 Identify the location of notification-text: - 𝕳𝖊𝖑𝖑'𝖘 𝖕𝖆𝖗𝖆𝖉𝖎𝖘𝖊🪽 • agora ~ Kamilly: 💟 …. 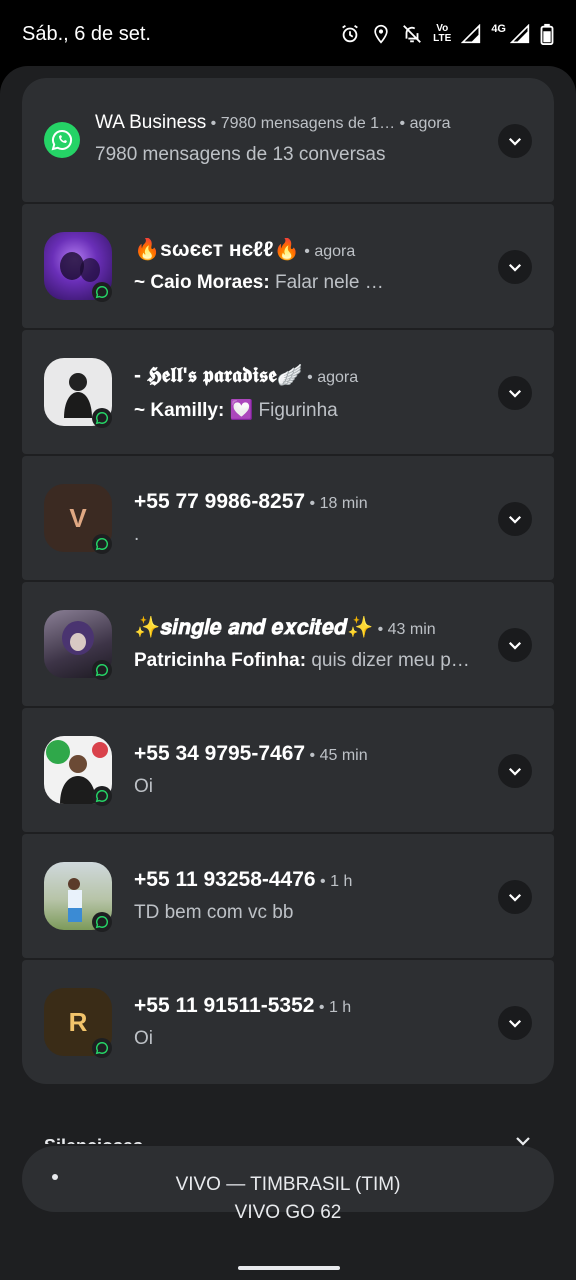
(246, 392).